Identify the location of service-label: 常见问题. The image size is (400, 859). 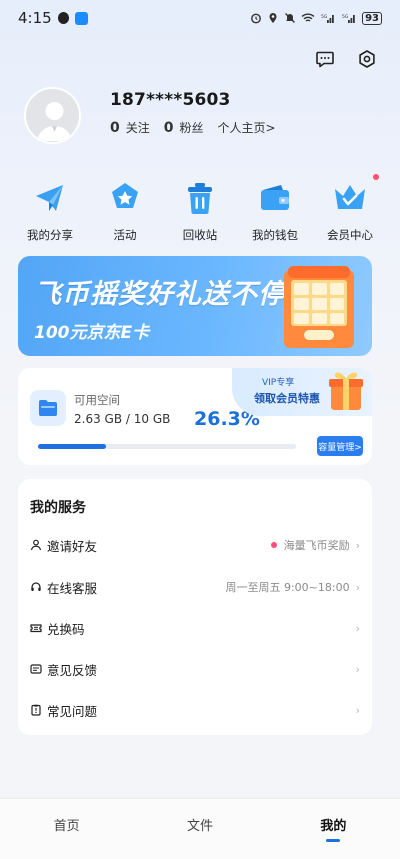
(72, 711).